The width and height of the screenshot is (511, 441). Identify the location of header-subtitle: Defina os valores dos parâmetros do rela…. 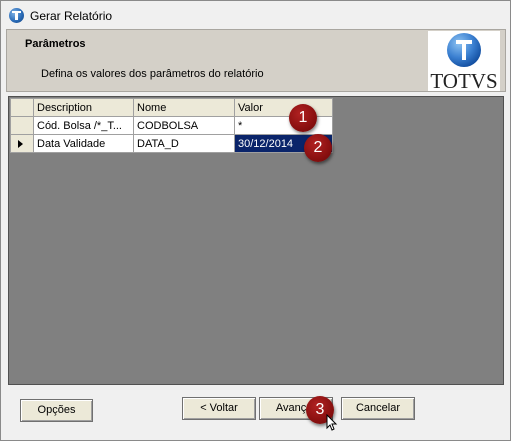
(152, 74).